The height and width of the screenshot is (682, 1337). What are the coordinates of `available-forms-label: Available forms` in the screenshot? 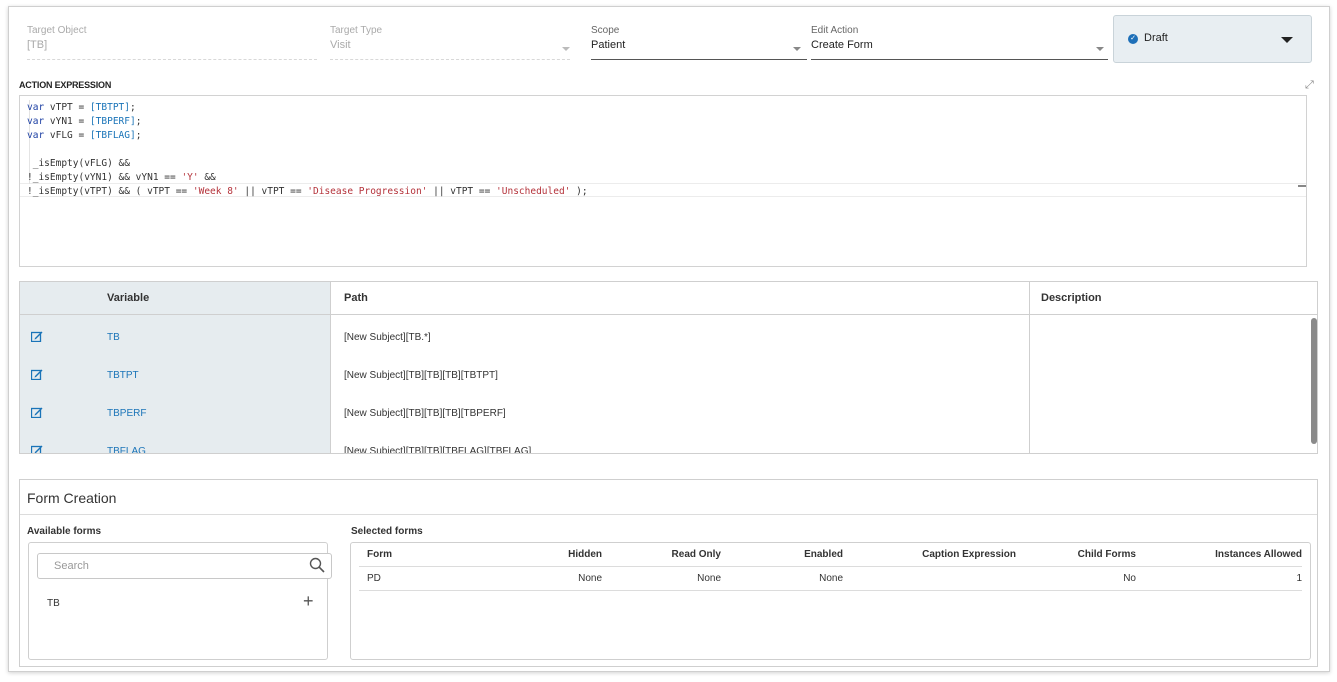 It's located at (64, 531).